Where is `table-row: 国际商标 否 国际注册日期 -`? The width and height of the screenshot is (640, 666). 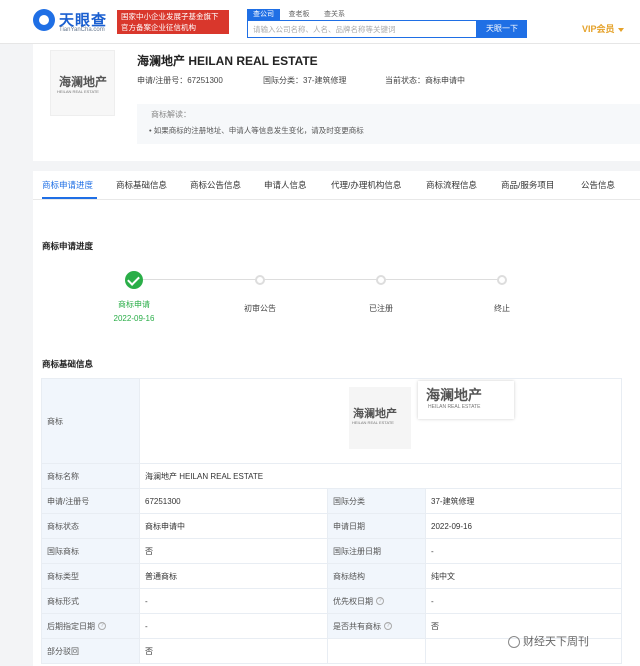
table-row: 国际商标 否 国际注册日期 - is located at coordinates (332, 551).